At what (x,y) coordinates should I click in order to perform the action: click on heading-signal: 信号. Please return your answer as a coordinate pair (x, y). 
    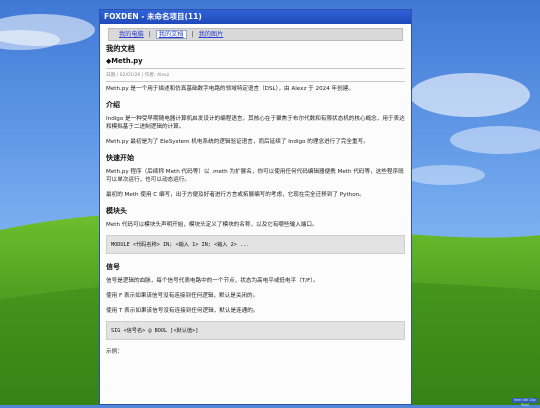
    Looking at the image, I should click on (113, 267).